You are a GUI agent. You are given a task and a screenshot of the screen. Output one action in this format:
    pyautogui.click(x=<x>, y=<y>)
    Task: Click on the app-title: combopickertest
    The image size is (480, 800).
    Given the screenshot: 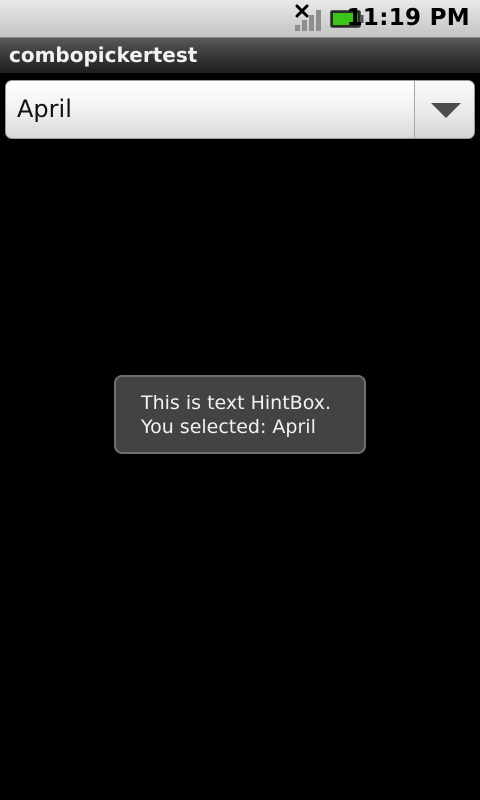 What is the action you would take?
    pyautogui.click(x=103, y=55)
    